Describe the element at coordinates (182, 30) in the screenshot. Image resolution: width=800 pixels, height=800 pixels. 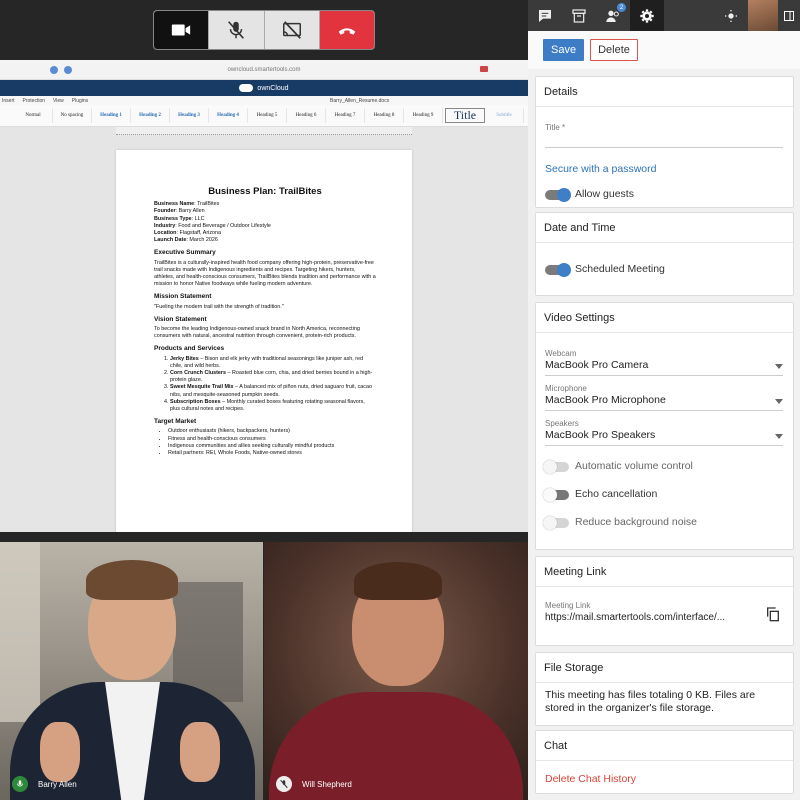
I see `camera-toggle-button` at that location.